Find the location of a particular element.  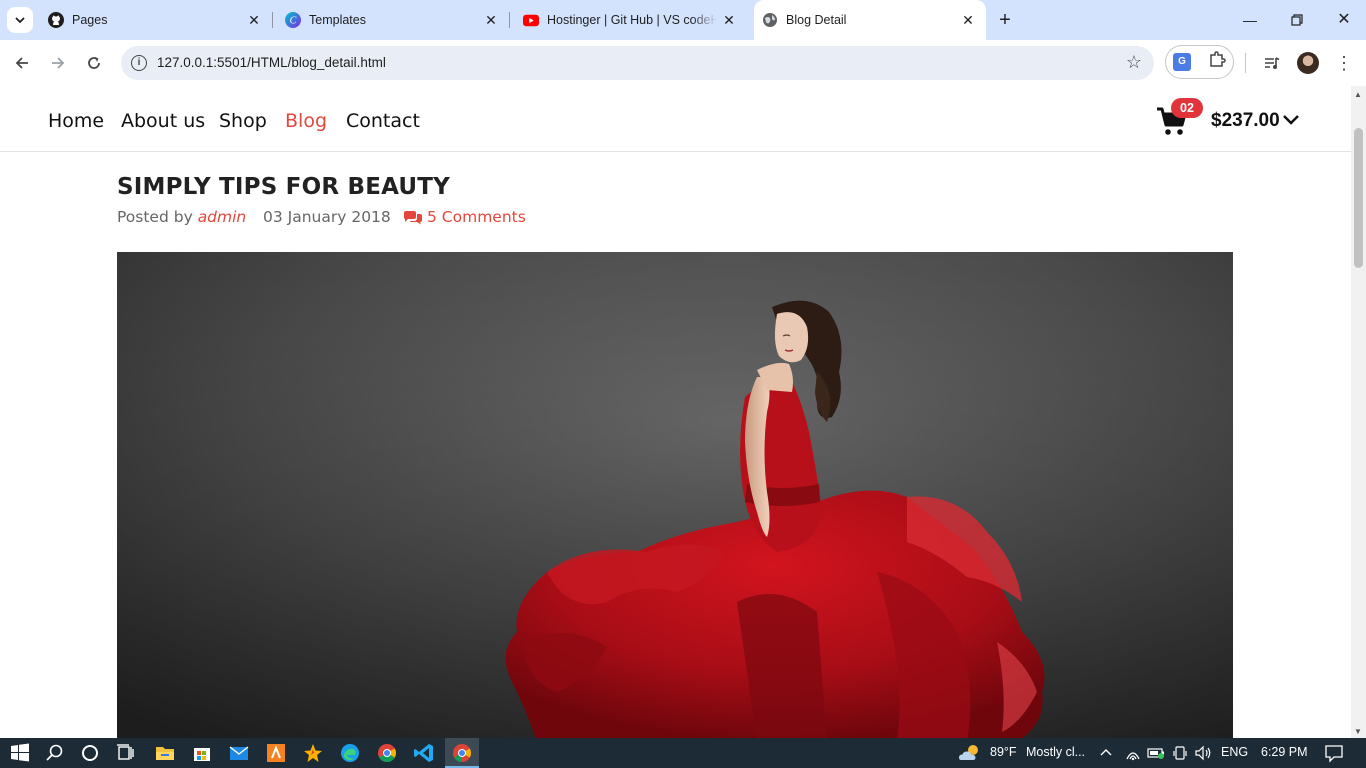

posted-by-label: Posted by is located at coordinates (155, 217).